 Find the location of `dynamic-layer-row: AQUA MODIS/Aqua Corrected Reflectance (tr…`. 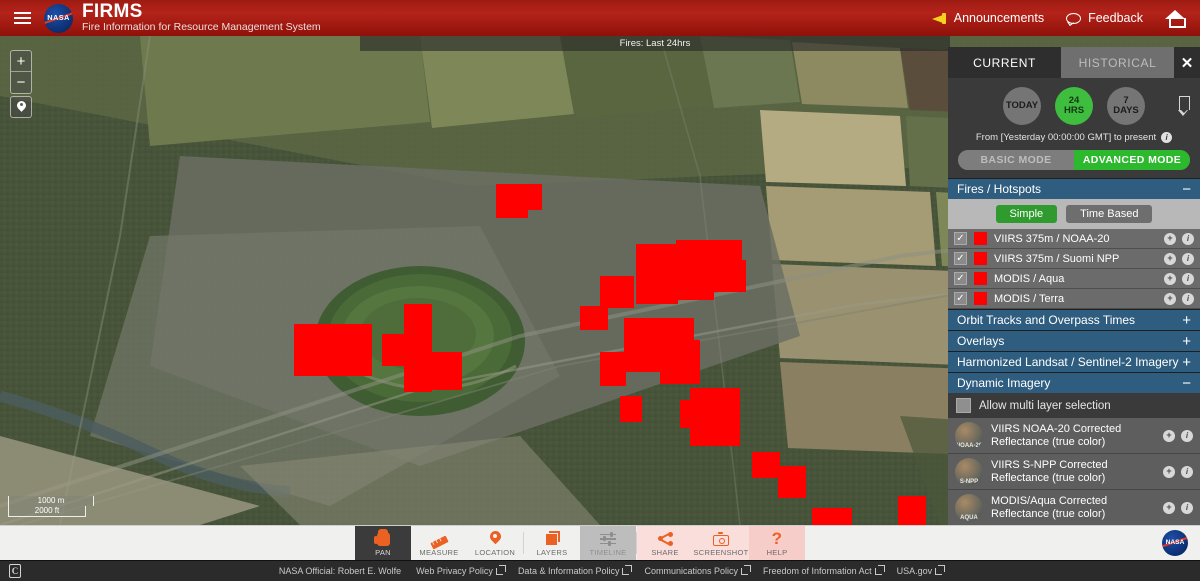

dynamic-layer-row: AQUA MODIS/Aqua Corrected Reflectance (tr… is located at coordinates (1074, 507).